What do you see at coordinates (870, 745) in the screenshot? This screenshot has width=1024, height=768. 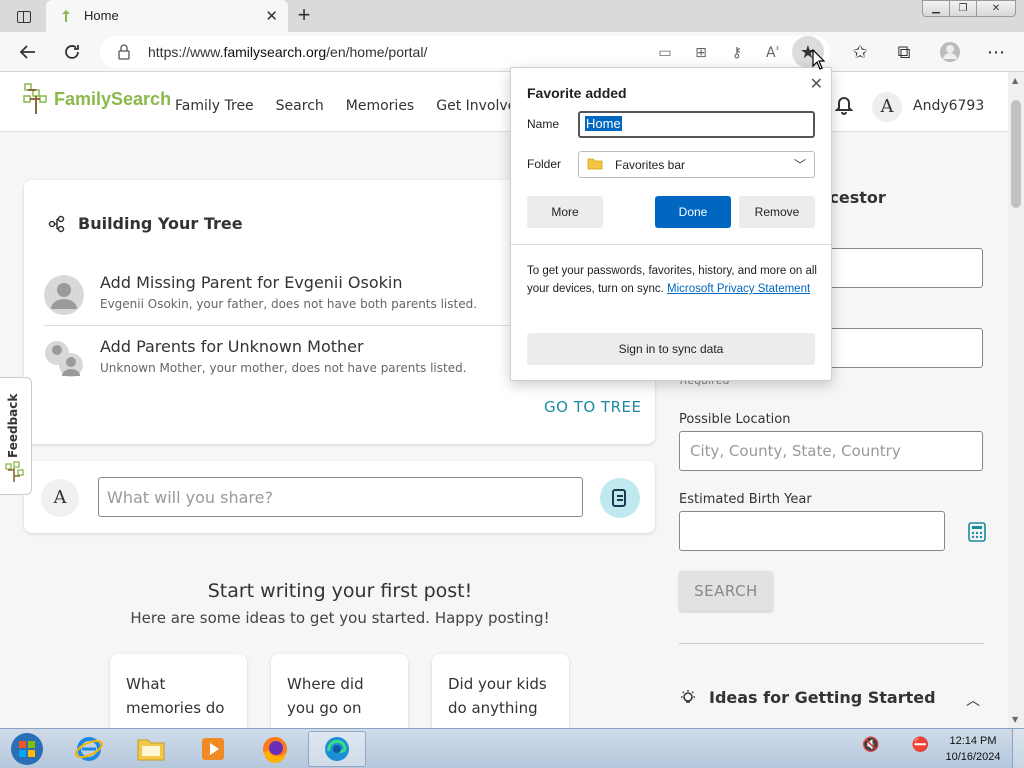 I see `volume-muted-icon: 🔇` at bounding box center [870, 745].